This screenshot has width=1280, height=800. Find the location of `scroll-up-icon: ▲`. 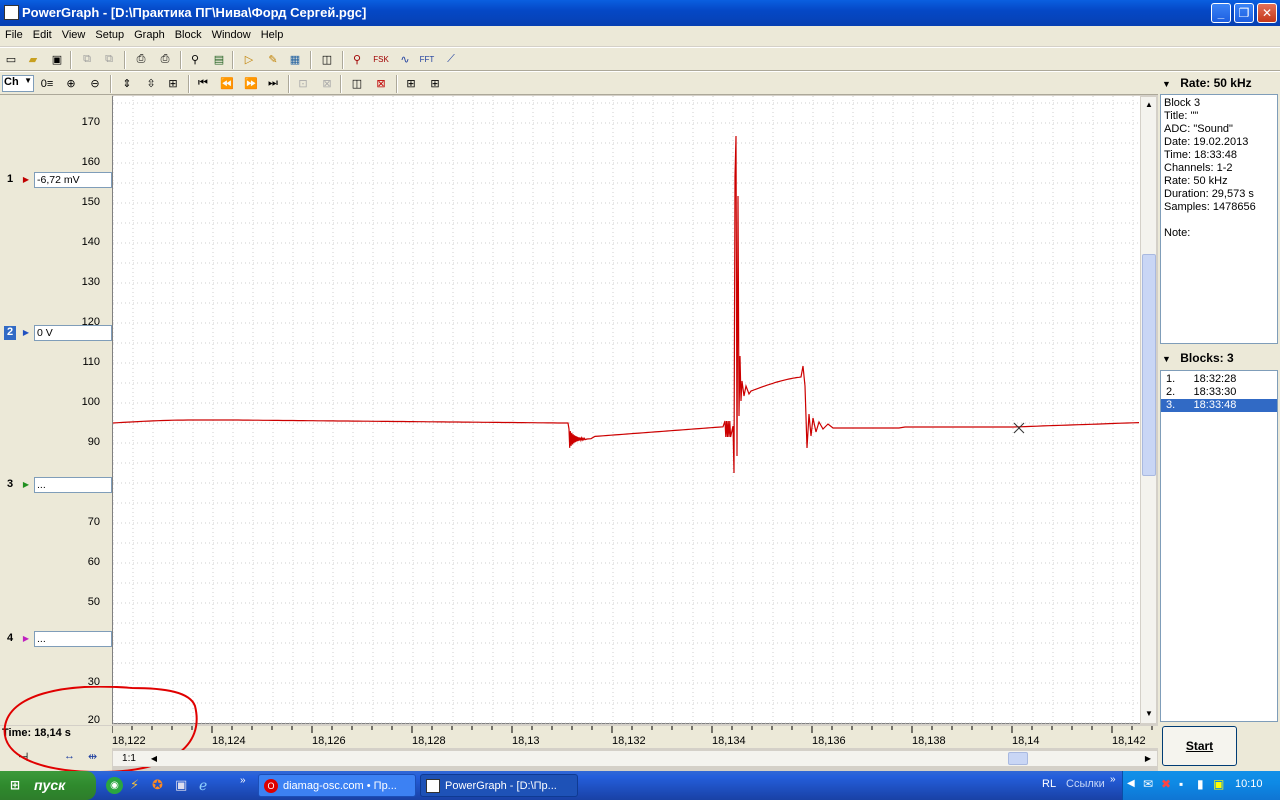

scroll-up-icon: ▲ is located at coordinates (1149, 105).